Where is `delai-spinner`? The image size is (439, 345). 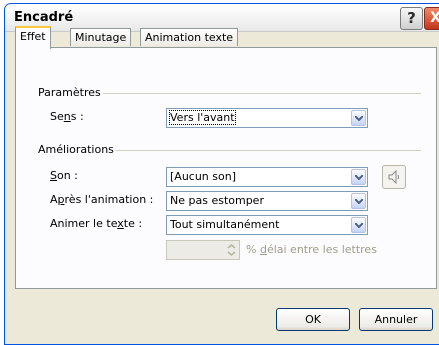
delai-spinner is located at coordinates (203, 250).